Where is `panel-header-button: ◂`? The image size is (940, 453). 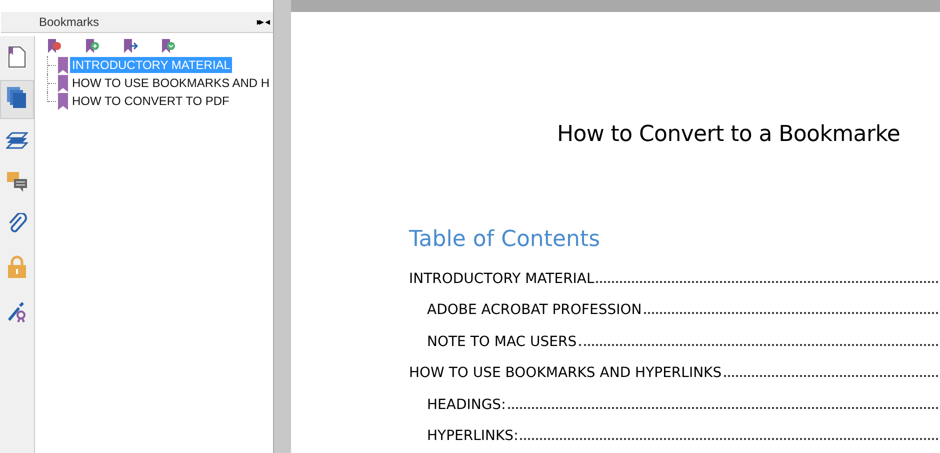
panel-header-button: ◂ is located at coordinates (265, 22).